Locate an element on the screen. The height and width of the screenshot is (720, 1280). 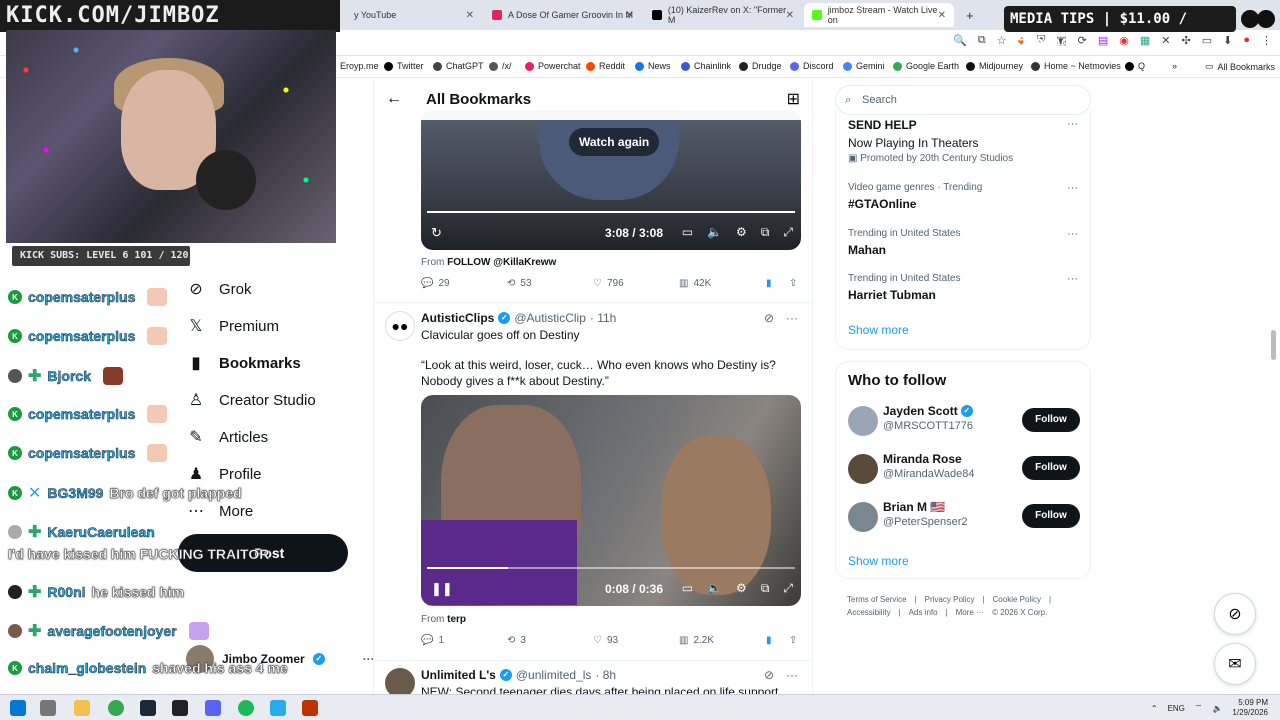
extension-red-icon: ◉ is located at coordinates (1124, 40).